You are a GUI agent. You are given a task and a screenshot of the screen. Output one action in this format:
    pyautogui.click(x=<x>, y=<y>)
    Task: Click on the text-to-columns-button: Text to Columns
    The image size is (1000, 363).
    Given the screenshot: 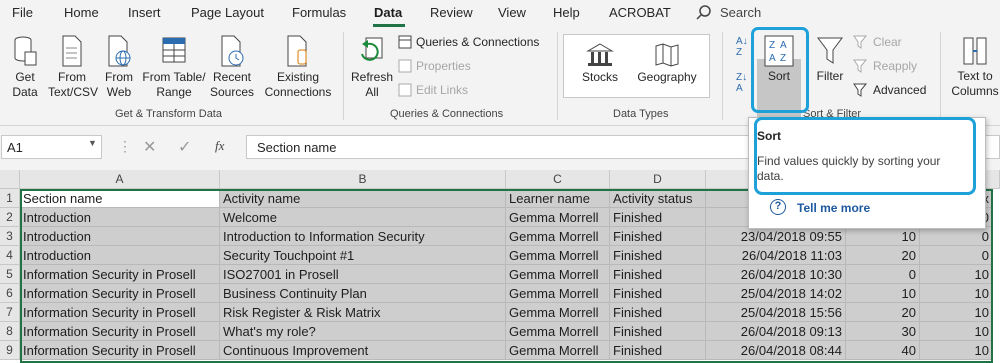 What is the action you would take?
    pyautogui.click(x=975, y=67)
    